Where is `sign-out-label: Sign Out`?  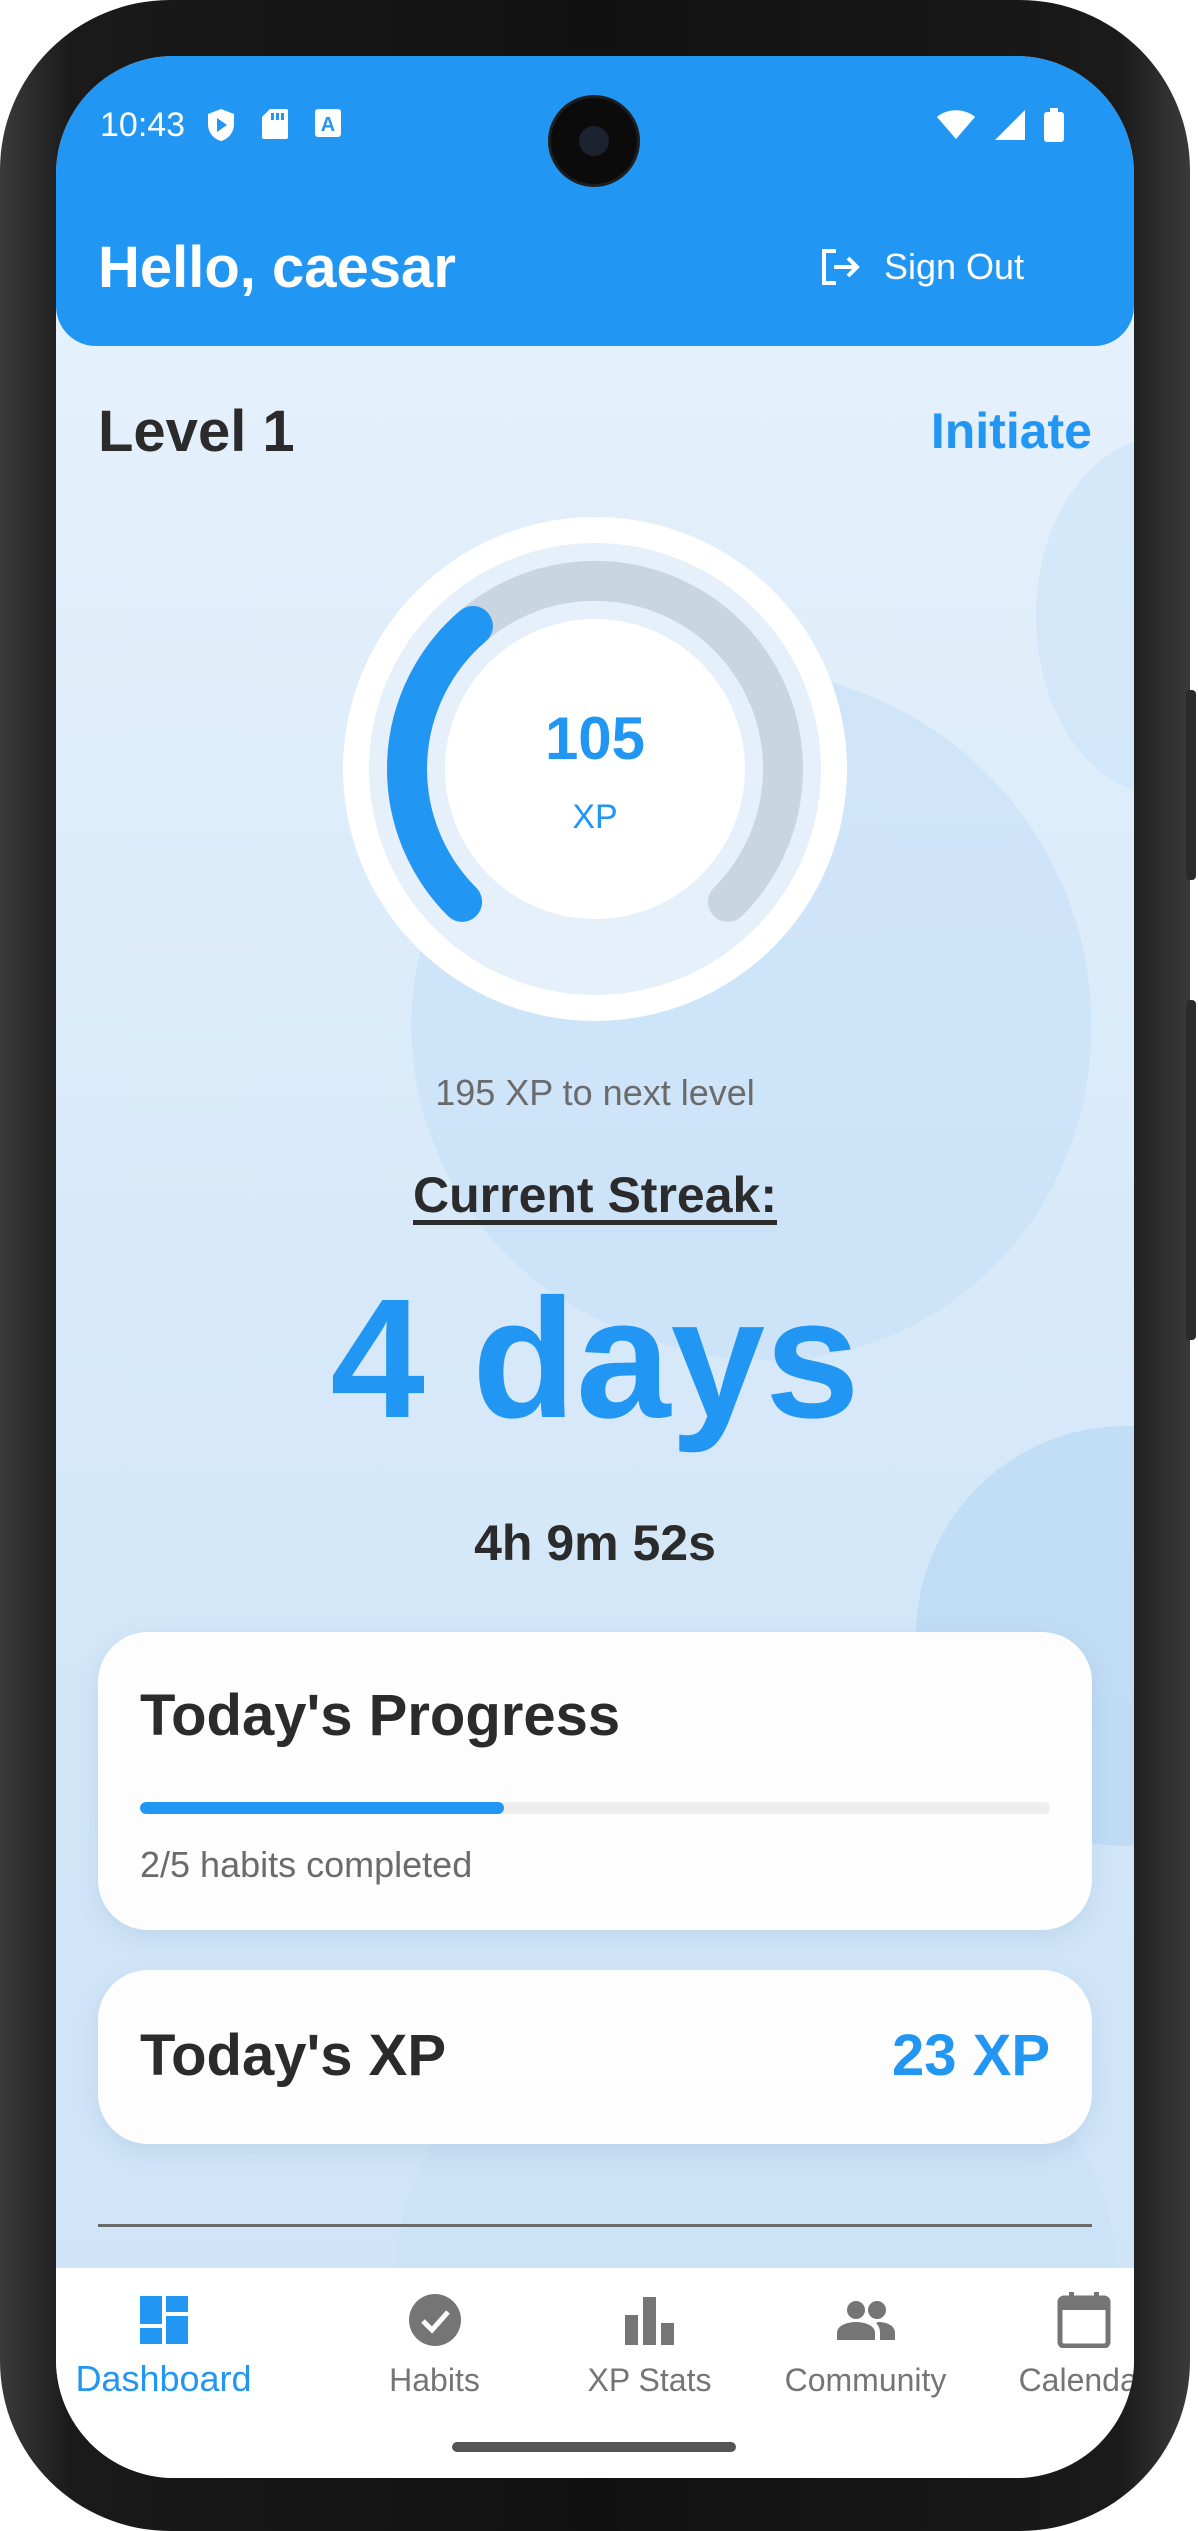
sign-out-label: Sign Out is located at coordinates (954, 266).